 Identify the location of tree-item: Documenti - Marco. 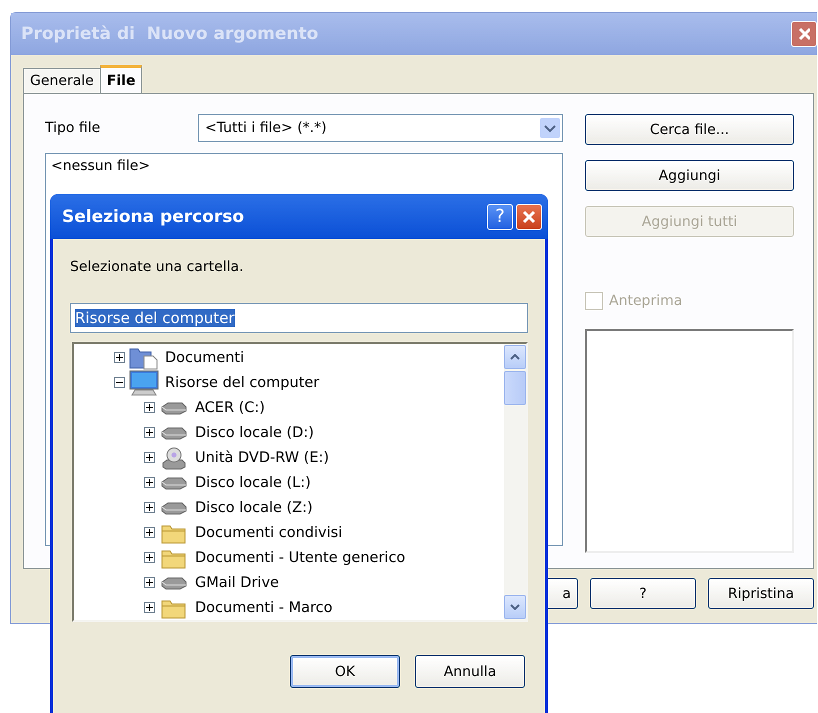
(262, 608).